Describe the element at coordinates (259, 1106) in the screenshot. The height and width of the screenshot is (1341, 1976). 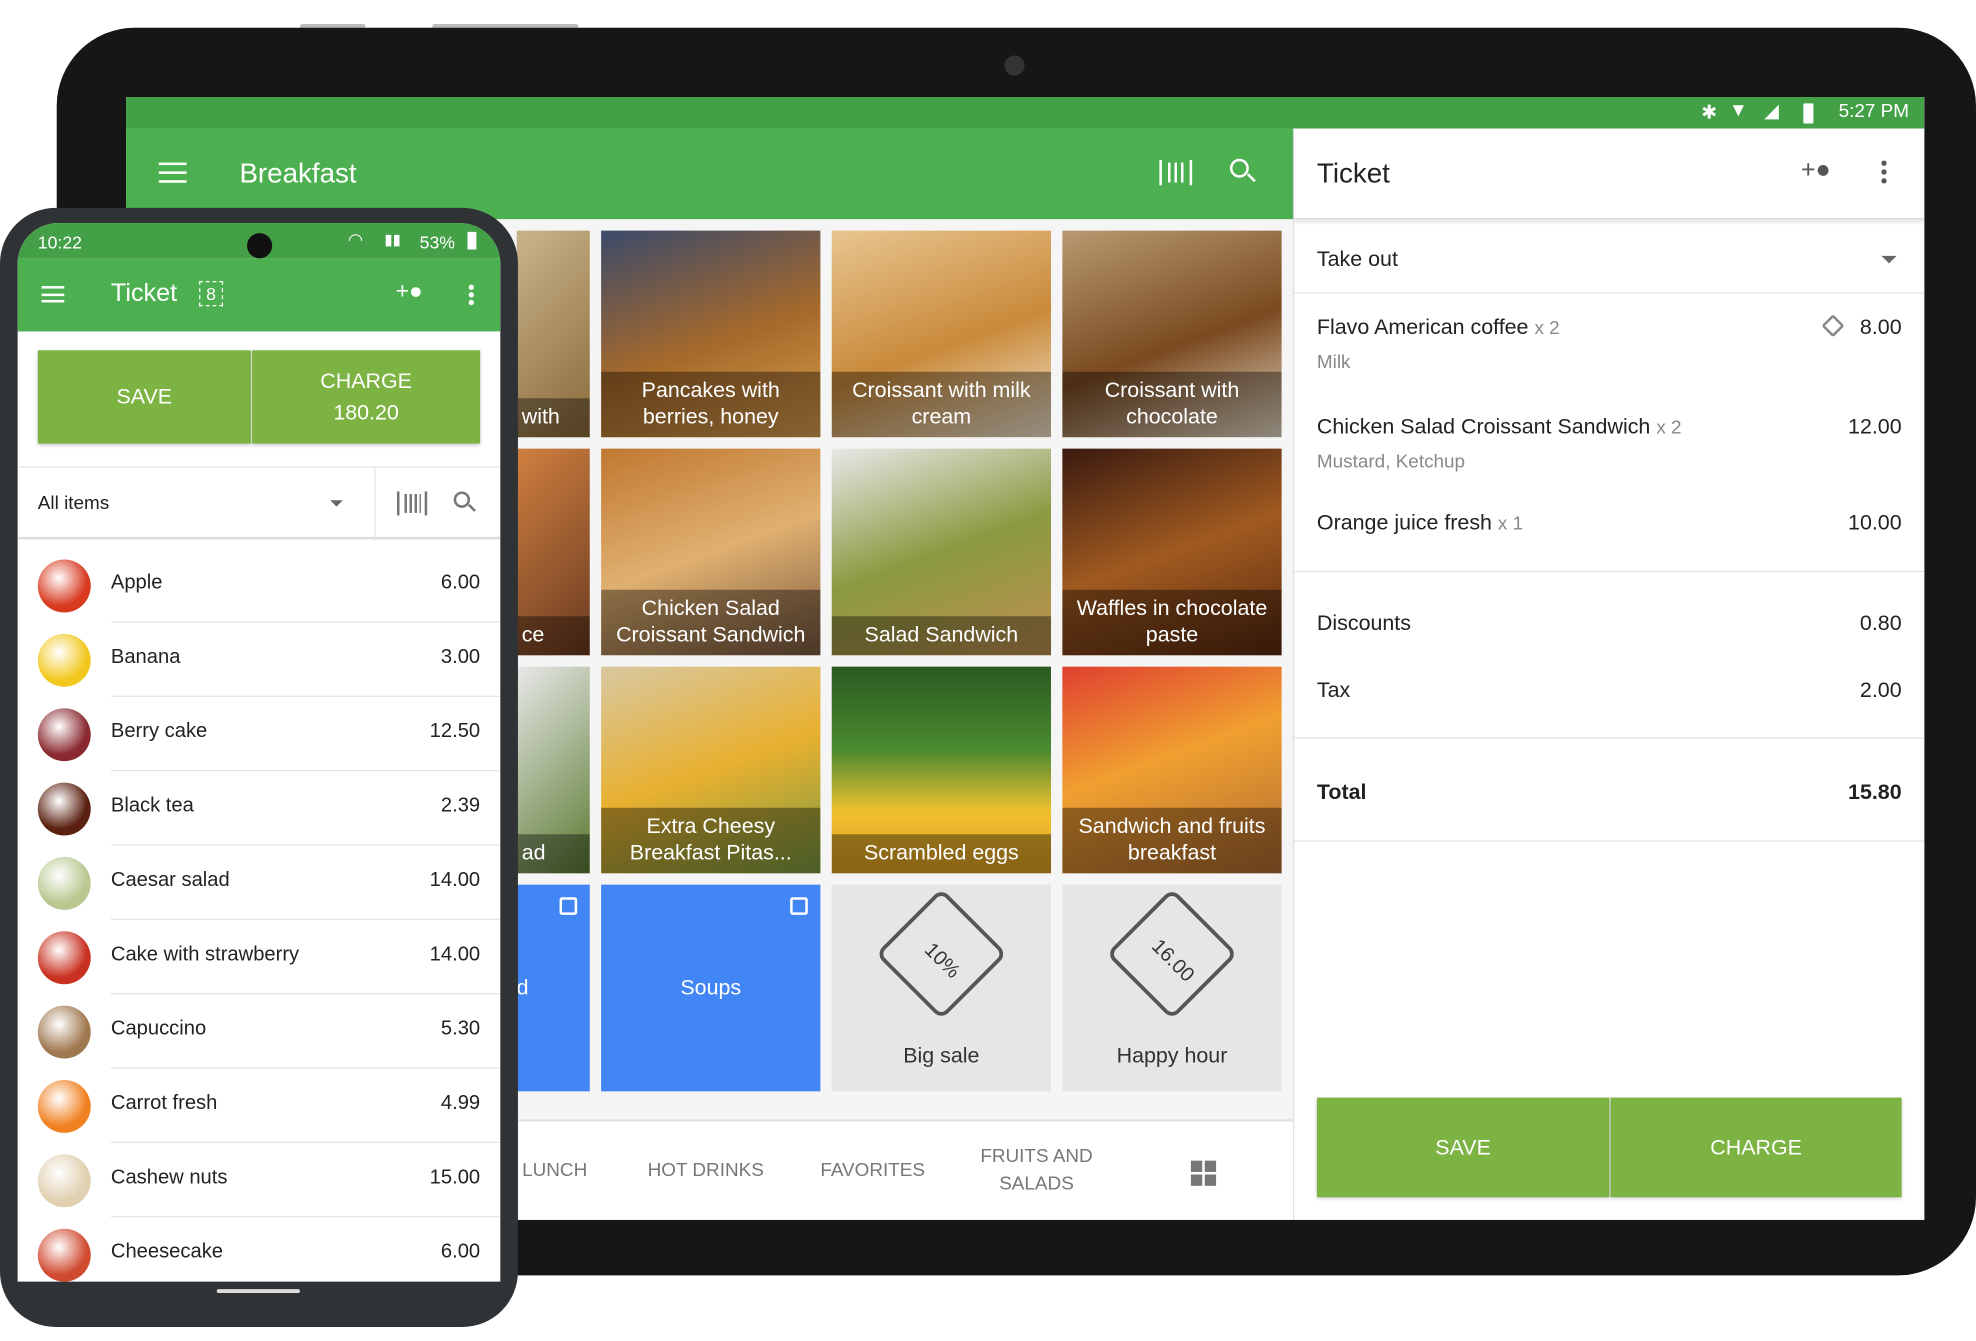
I see `list-item: Carrot fresh 4.99` at that location.